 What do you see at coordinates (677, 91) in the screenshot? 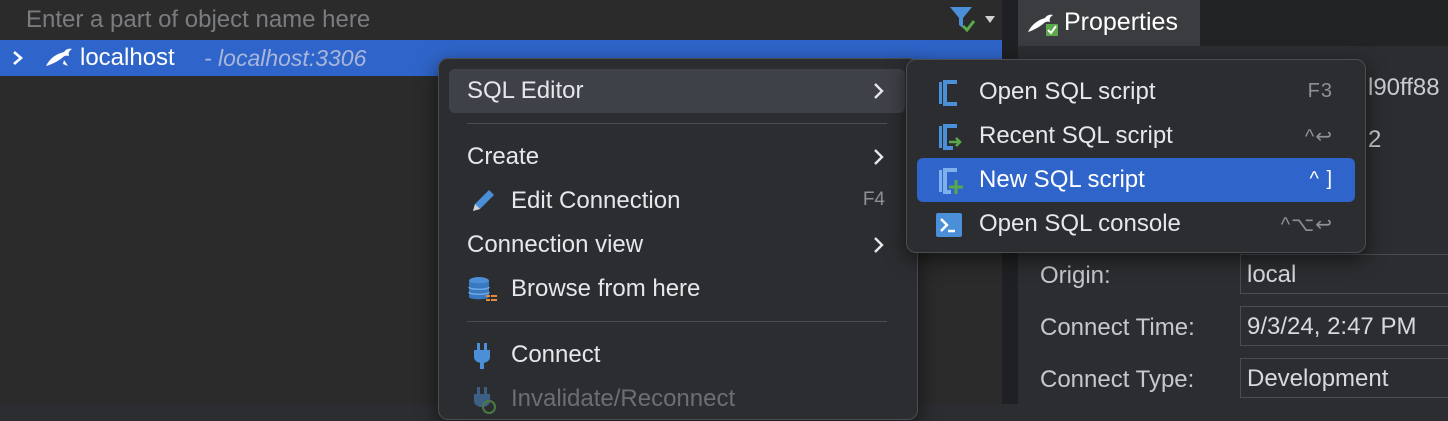
I see `menu-item-sql-editor: SQL Editor` at bounding box center [677, 91].